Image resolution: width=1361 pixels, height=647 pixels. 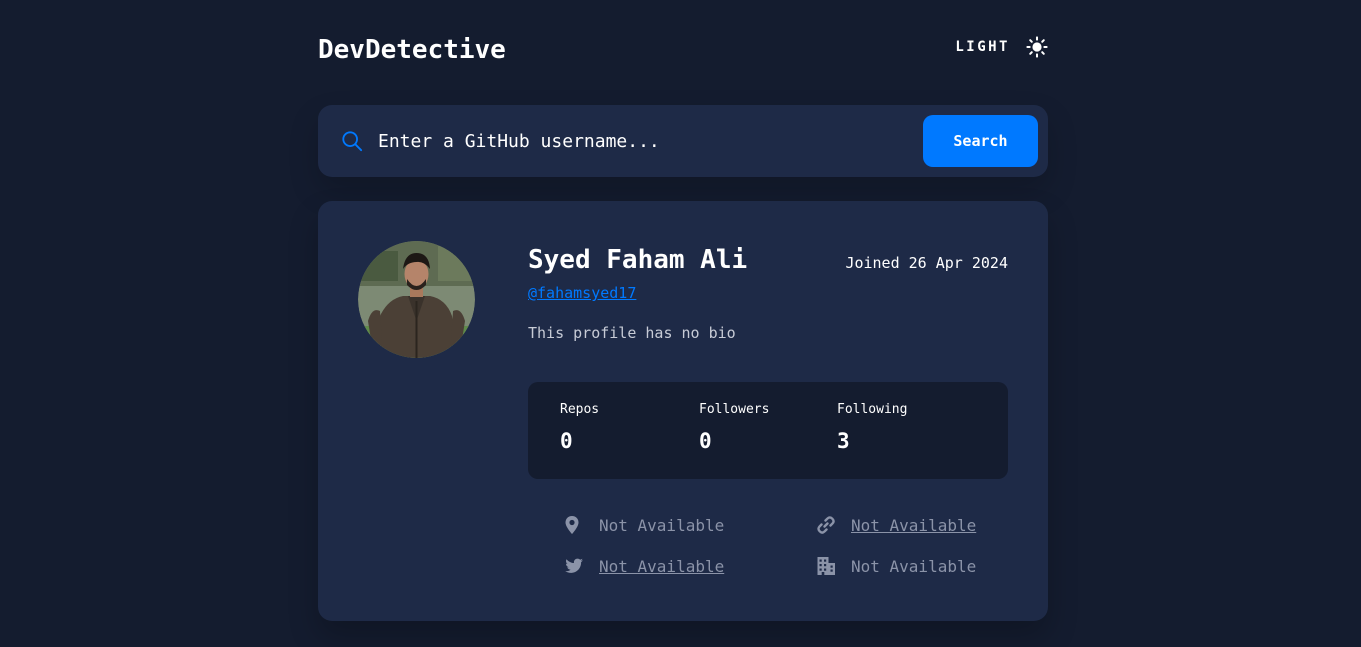 I want to click on twitter-item: Not Available, so click(x=644, y=566).